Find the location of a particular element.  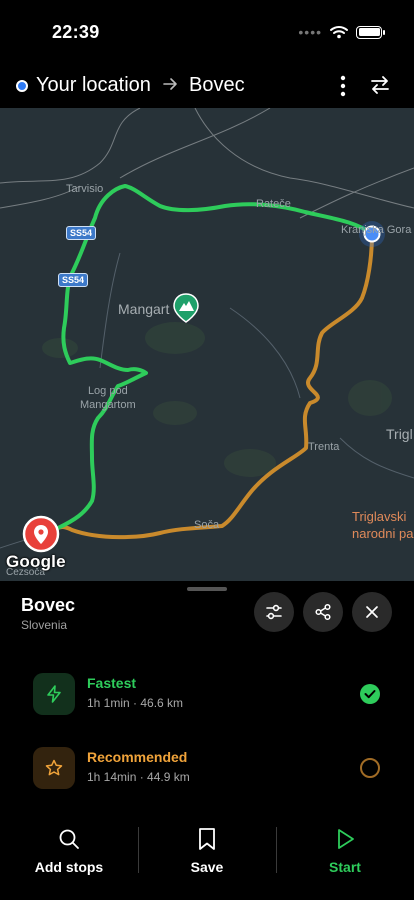

star-icon is located at coordinates (54, 767).